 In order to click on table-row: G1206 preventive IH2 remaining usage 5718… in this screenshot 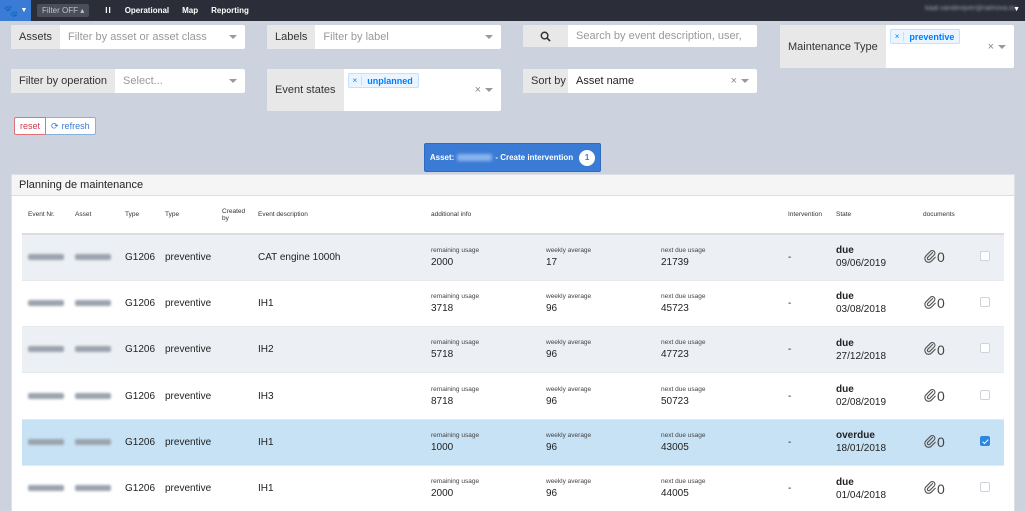, I will do `click(513, 350)`.